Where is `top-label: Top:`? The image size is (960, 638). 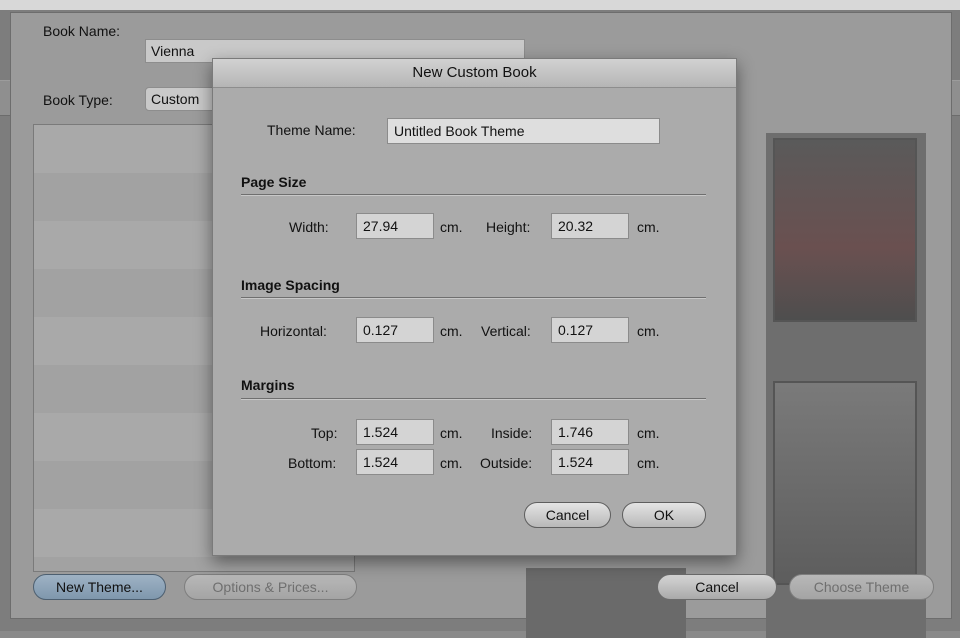
top-label: Top: is located at coordinates (324, 433).